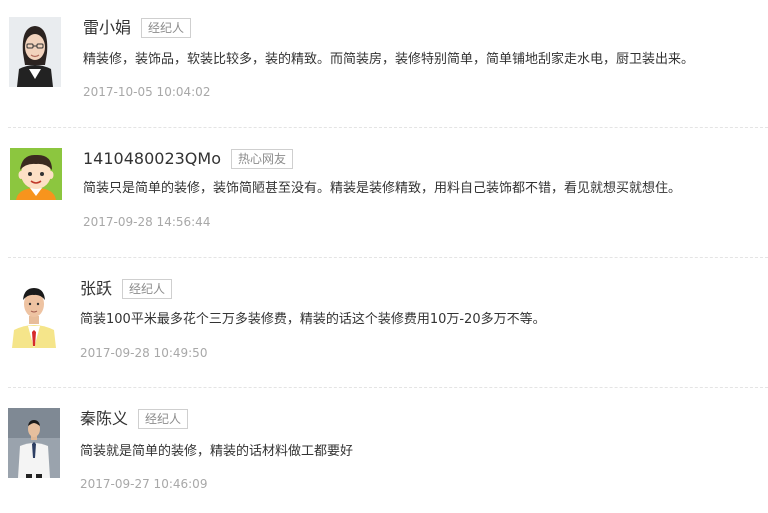 The width and height of the screenshot is (768, 513). What do you see at coordinates (107, 28) in the screenshot?
I see `username: 雷小娟` at bounding box center [107, 28].